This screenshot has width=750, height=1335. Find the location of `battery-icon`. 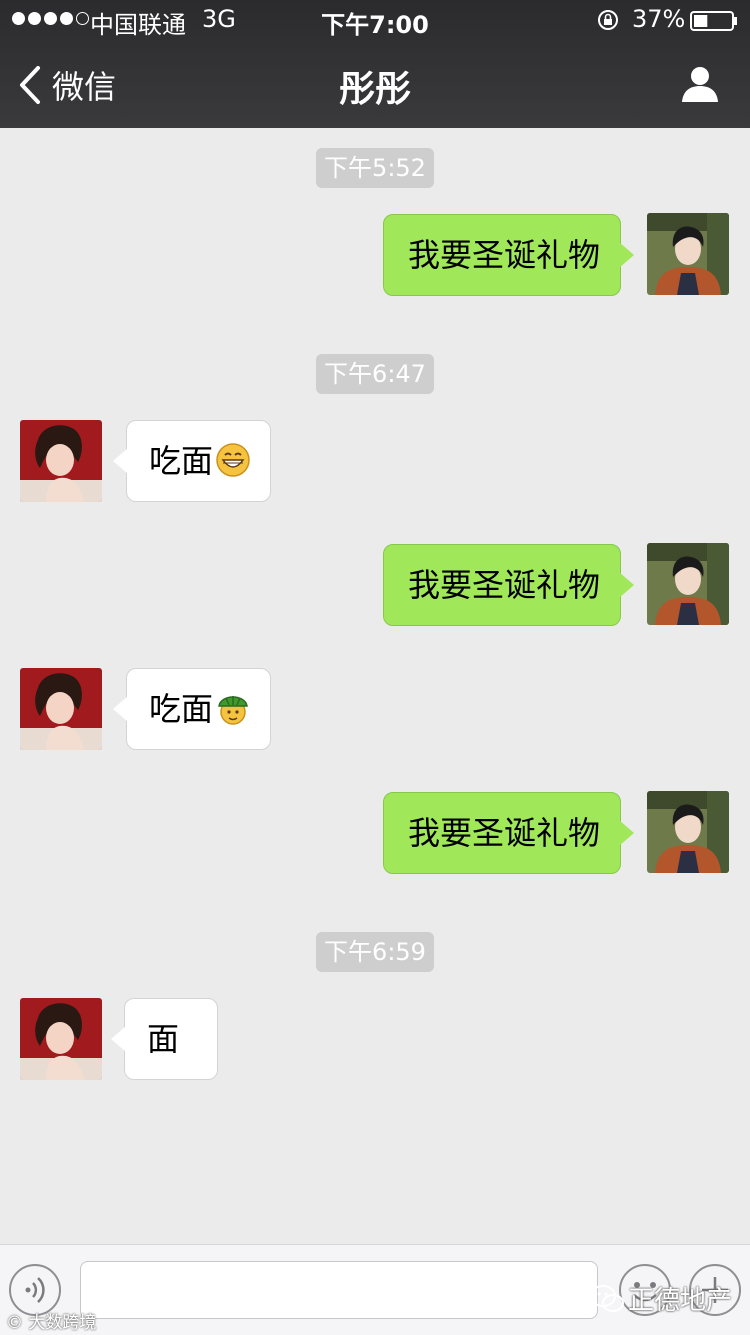

battery-icon is located at coordinates (713, 21).